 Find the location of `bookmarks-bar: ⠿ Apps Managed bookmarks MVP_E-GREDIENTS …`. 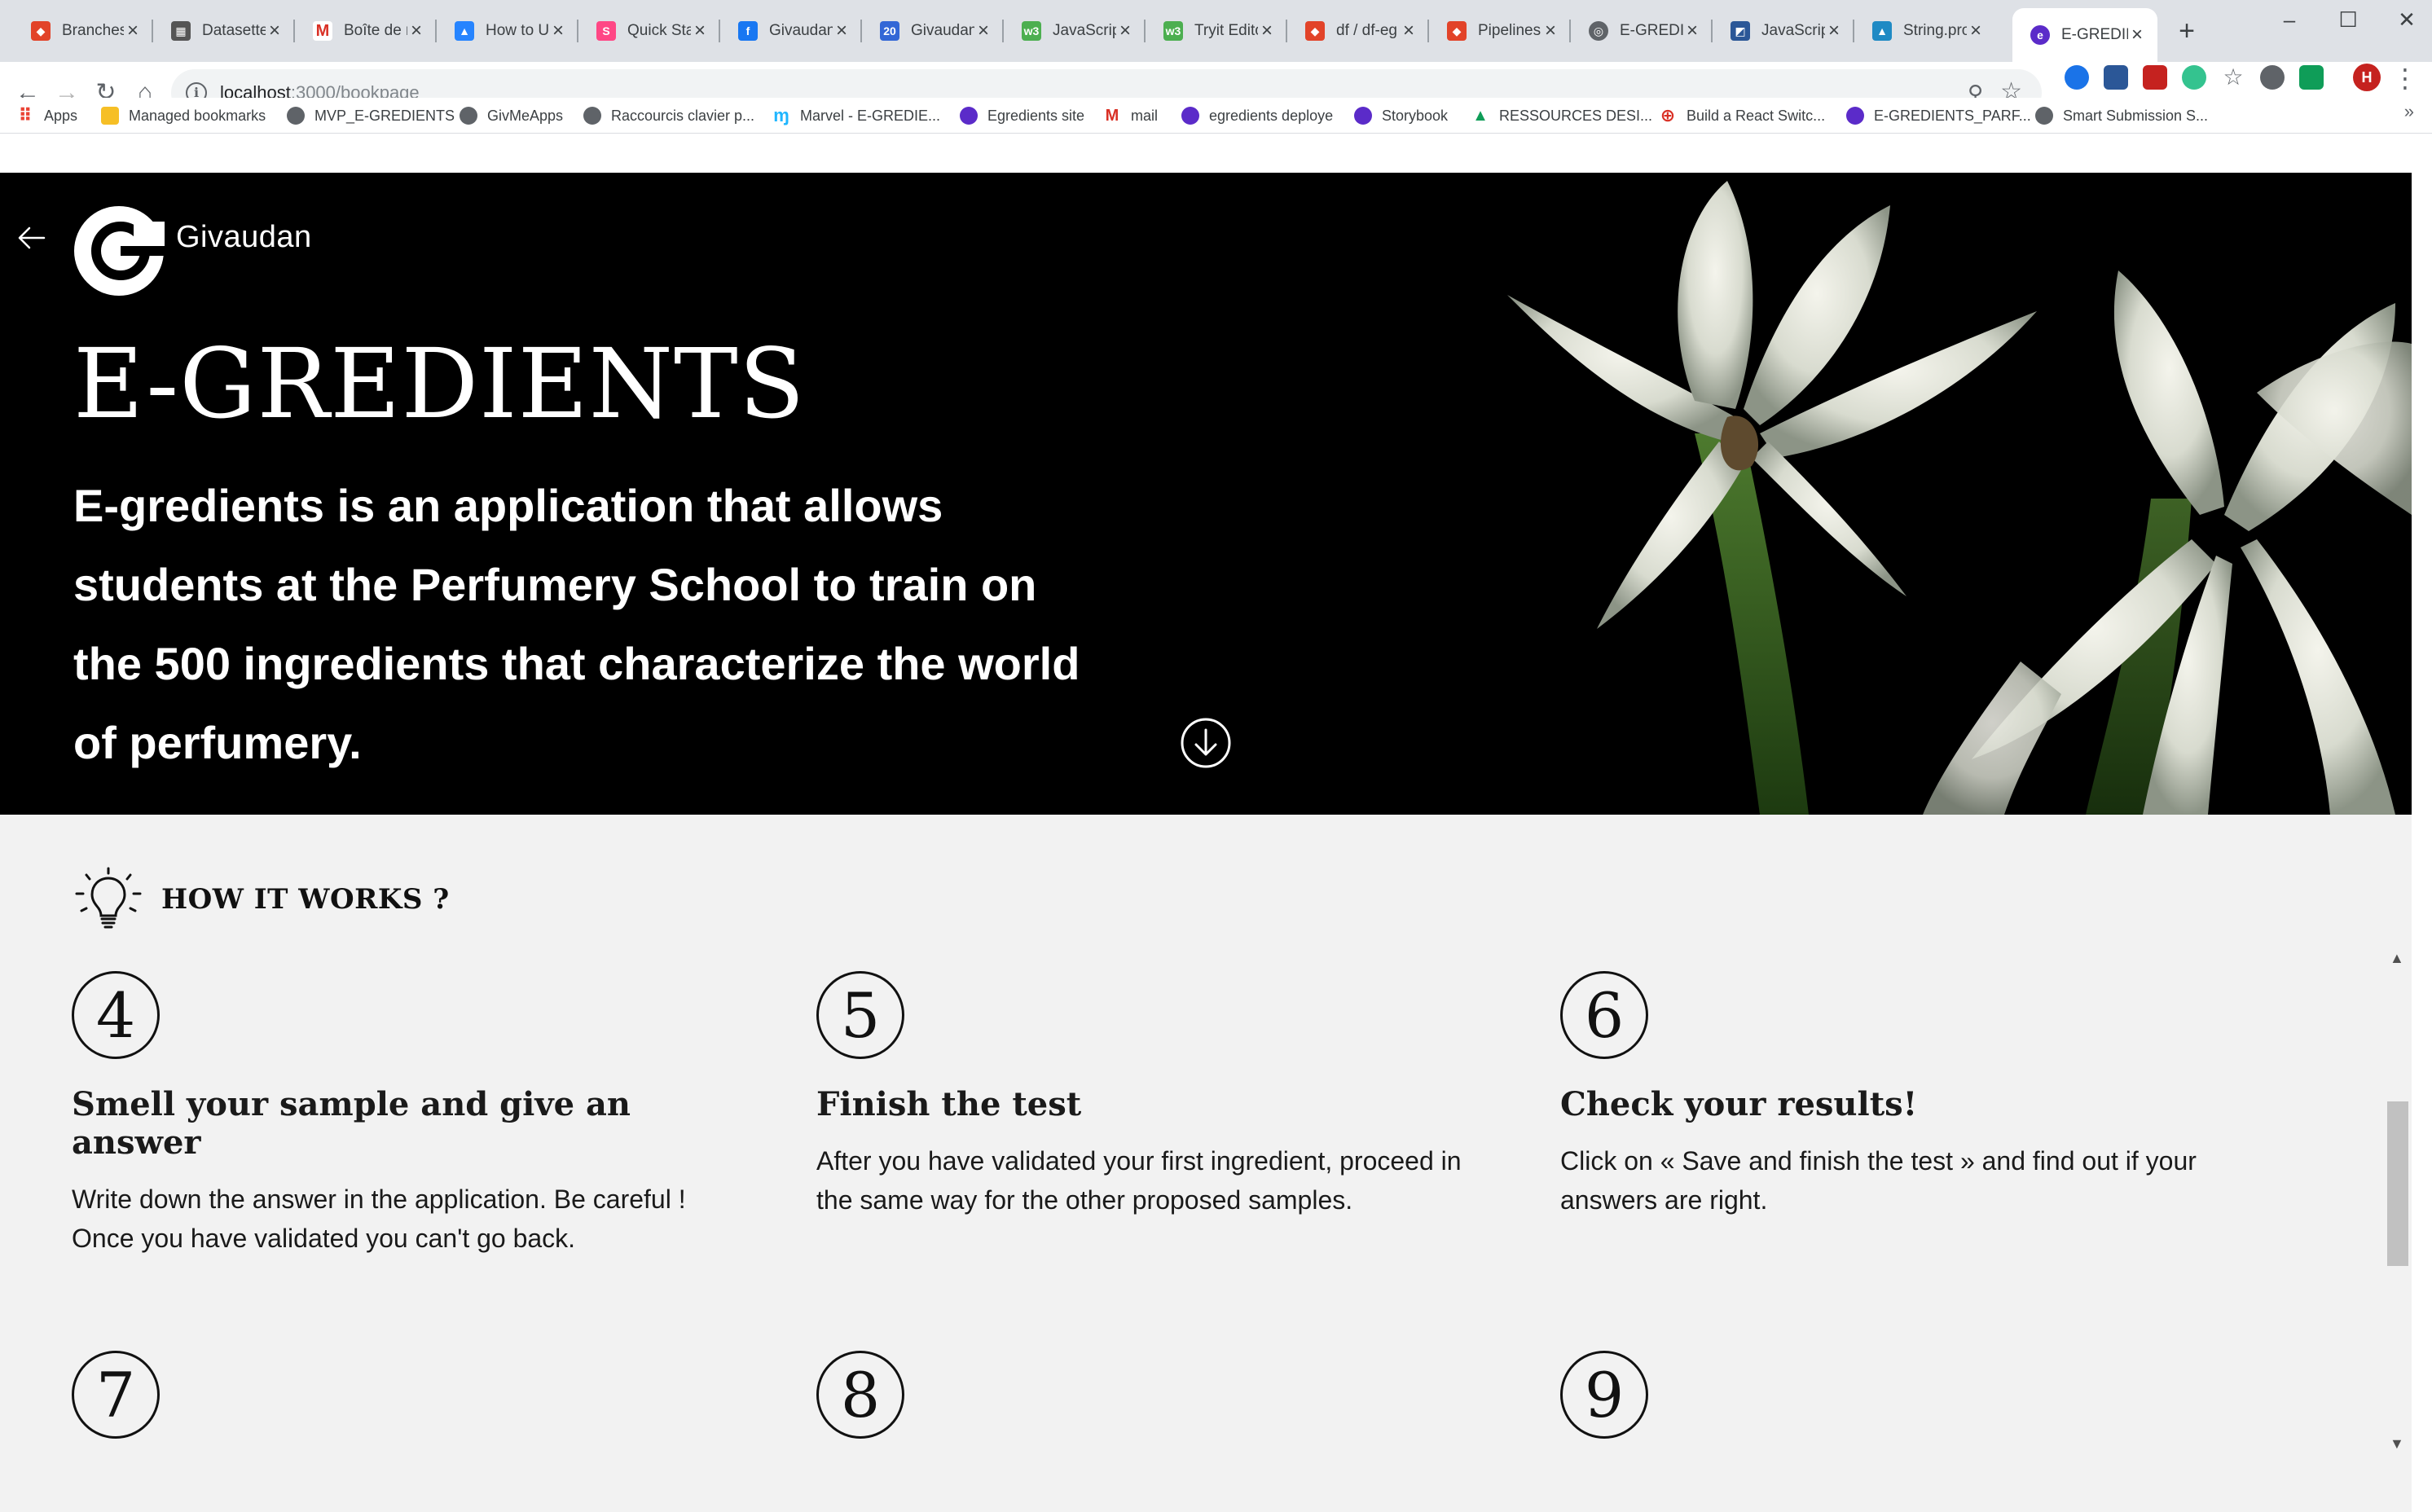

bookmarks-bar: ⠿ Apps Managed bookmarks MVP_E-GREDIENTS … is located at coordinates (1216, 116).